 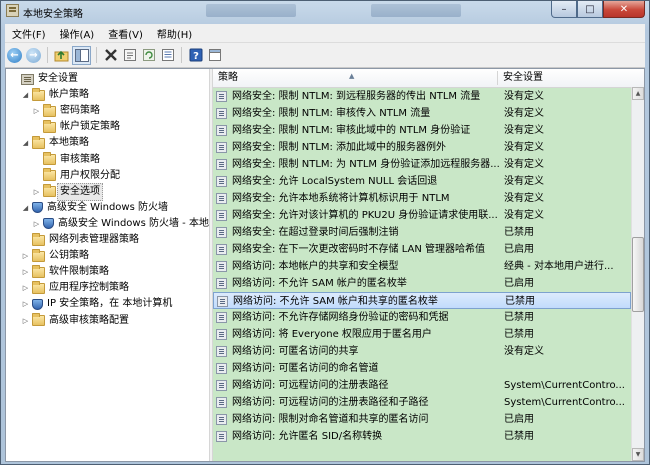 I want to click on tree-item: ▷ 高级审核策略配置, so click(x=75, y=321).